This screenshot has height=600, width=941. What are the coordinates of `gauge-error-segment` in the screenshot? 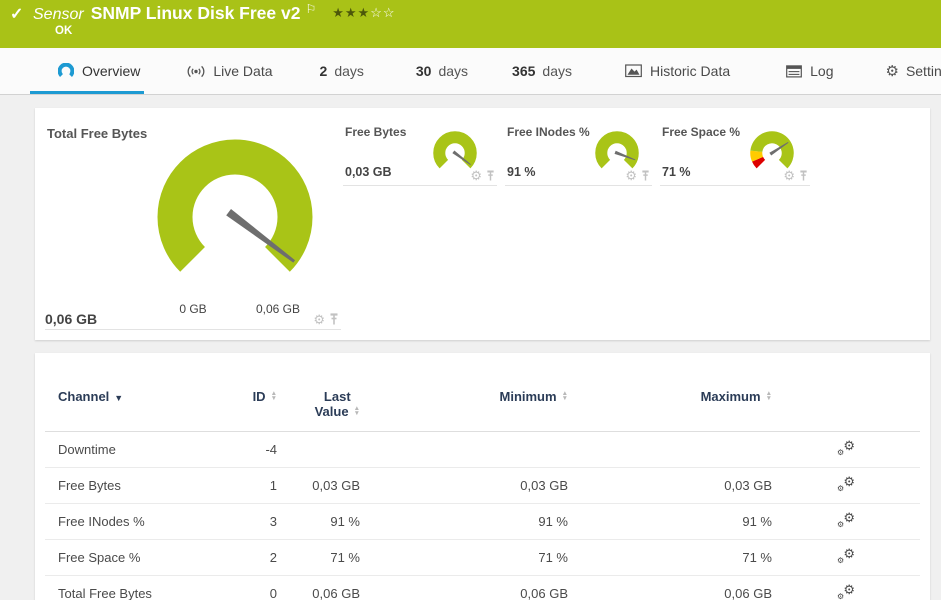 It's located at (759, 162).